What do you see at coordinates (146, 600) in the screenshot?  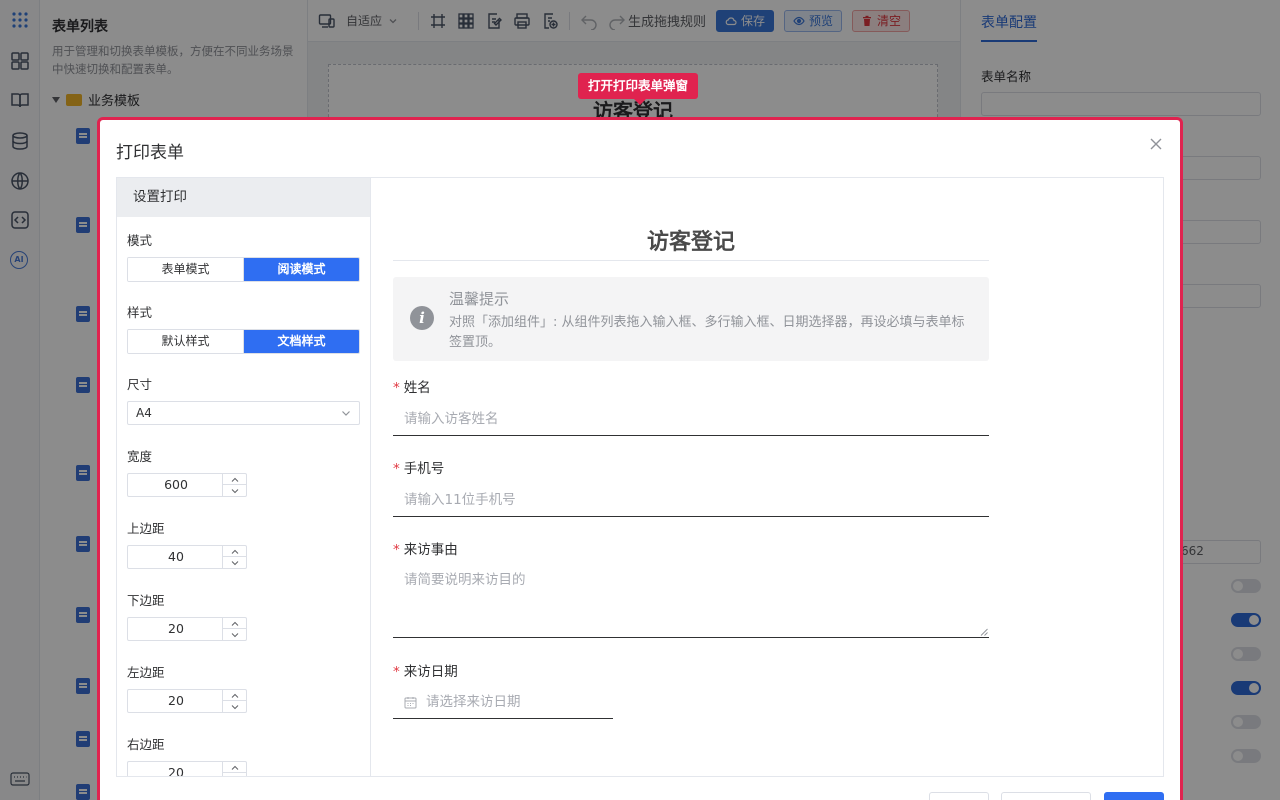 I see `bottom-margin-label: 下边距` at bounding box center [146, 600].